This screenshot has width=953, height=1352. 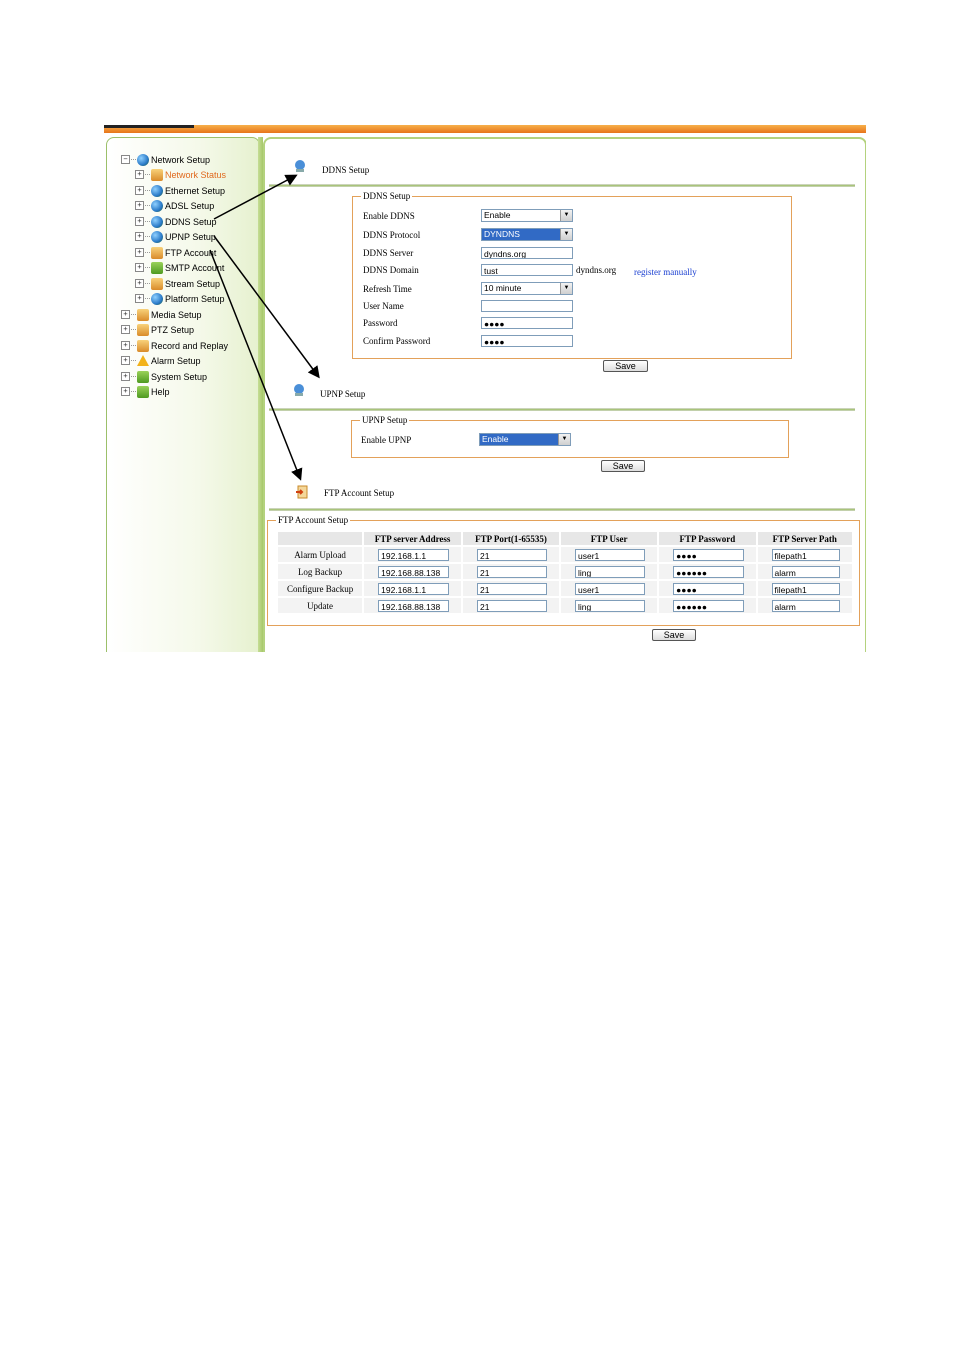 I want to click on arrow-to-upnp, so click(x=266, y=307).